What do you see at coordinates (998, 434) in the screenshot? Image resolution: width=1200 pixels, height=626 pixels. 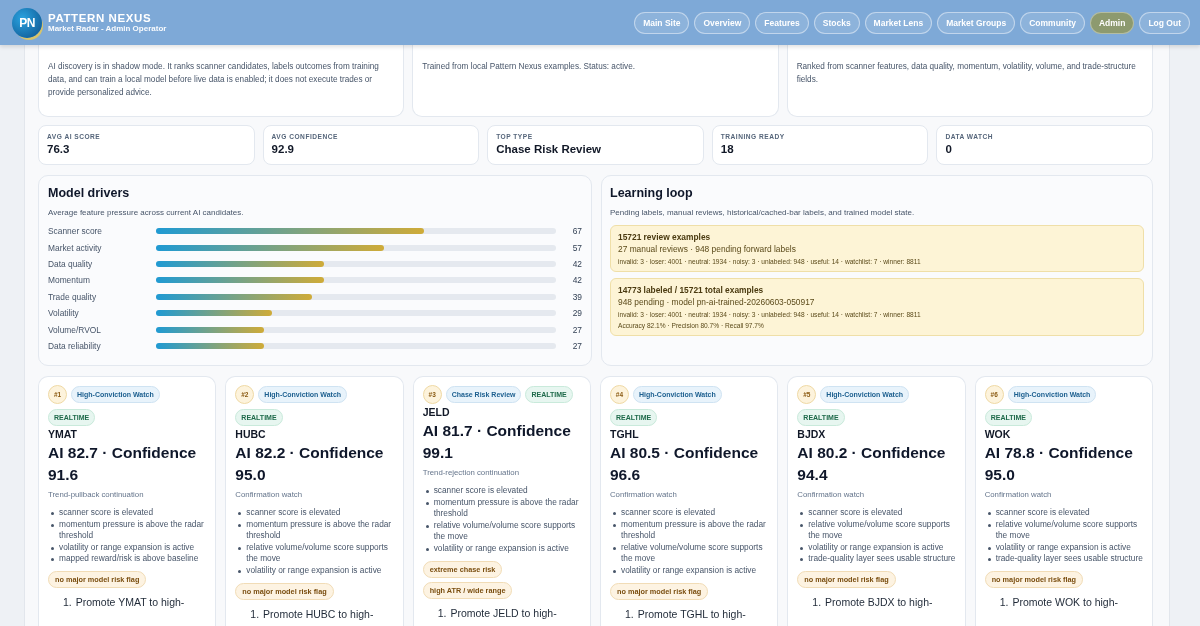 I see `ticker: WOK` at bounding box center [998, 434].